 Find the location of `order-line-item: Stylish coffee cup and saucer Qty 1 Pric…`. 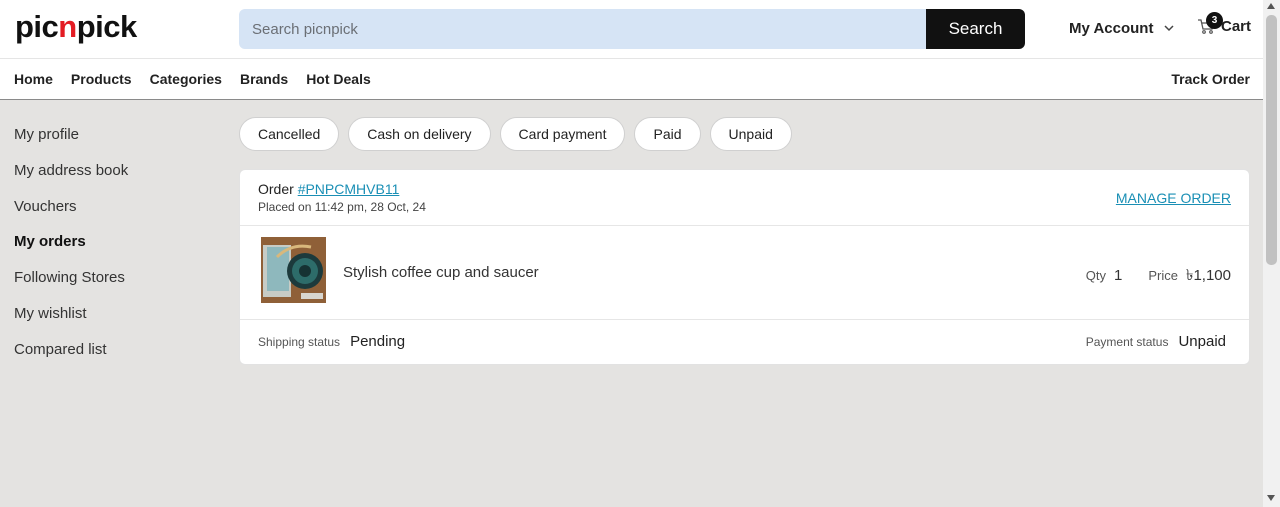

order-line-item: Stylish coffee cup and saucer Qty 1 Pric… is located at coordinates (744, 273).